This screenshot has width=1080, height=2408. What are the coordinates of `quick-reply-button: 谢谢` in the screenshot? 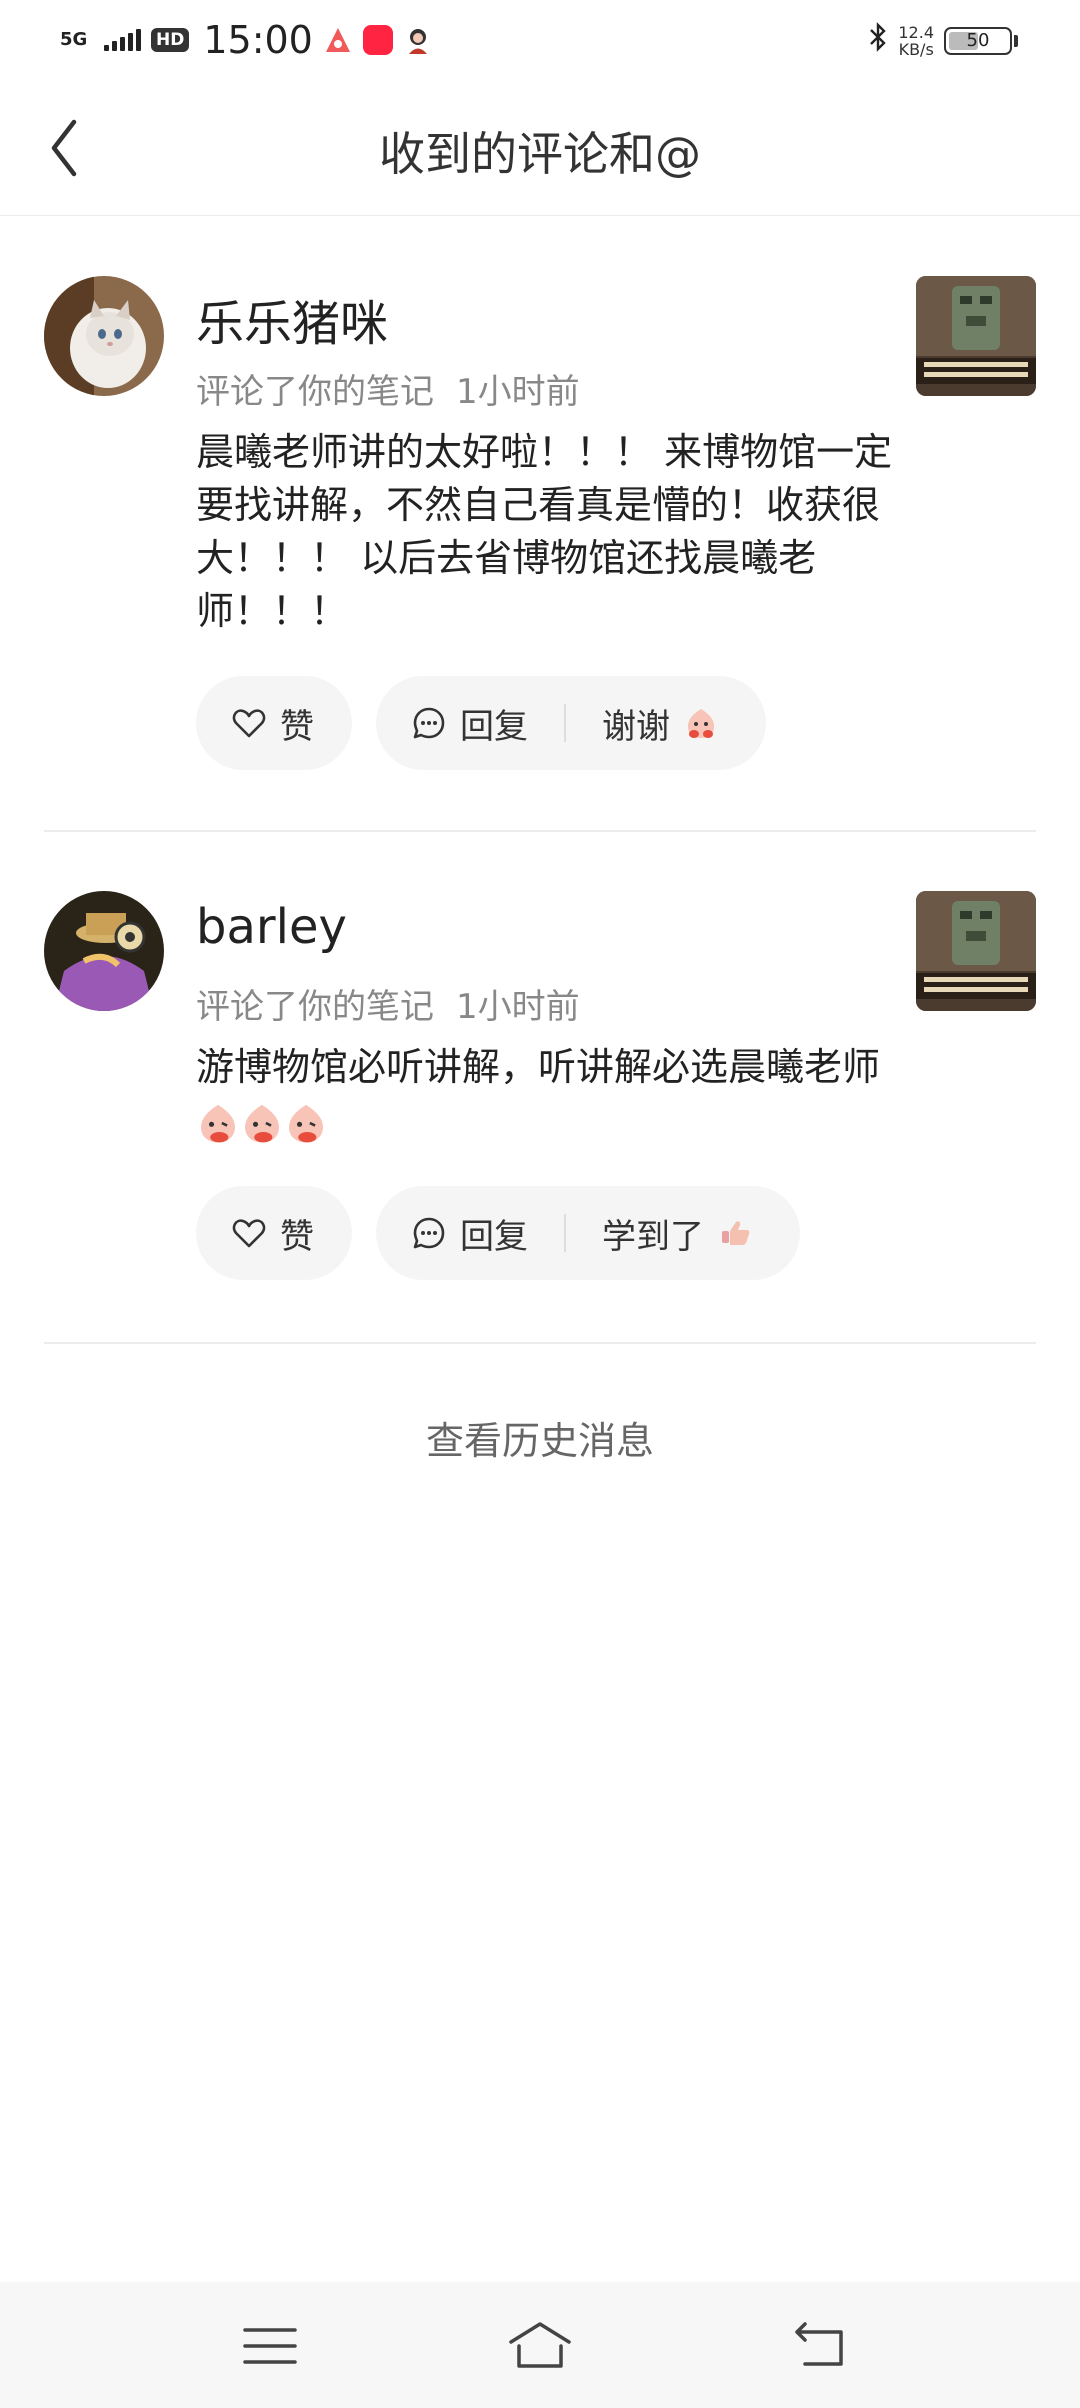 It's located at (660, 723).